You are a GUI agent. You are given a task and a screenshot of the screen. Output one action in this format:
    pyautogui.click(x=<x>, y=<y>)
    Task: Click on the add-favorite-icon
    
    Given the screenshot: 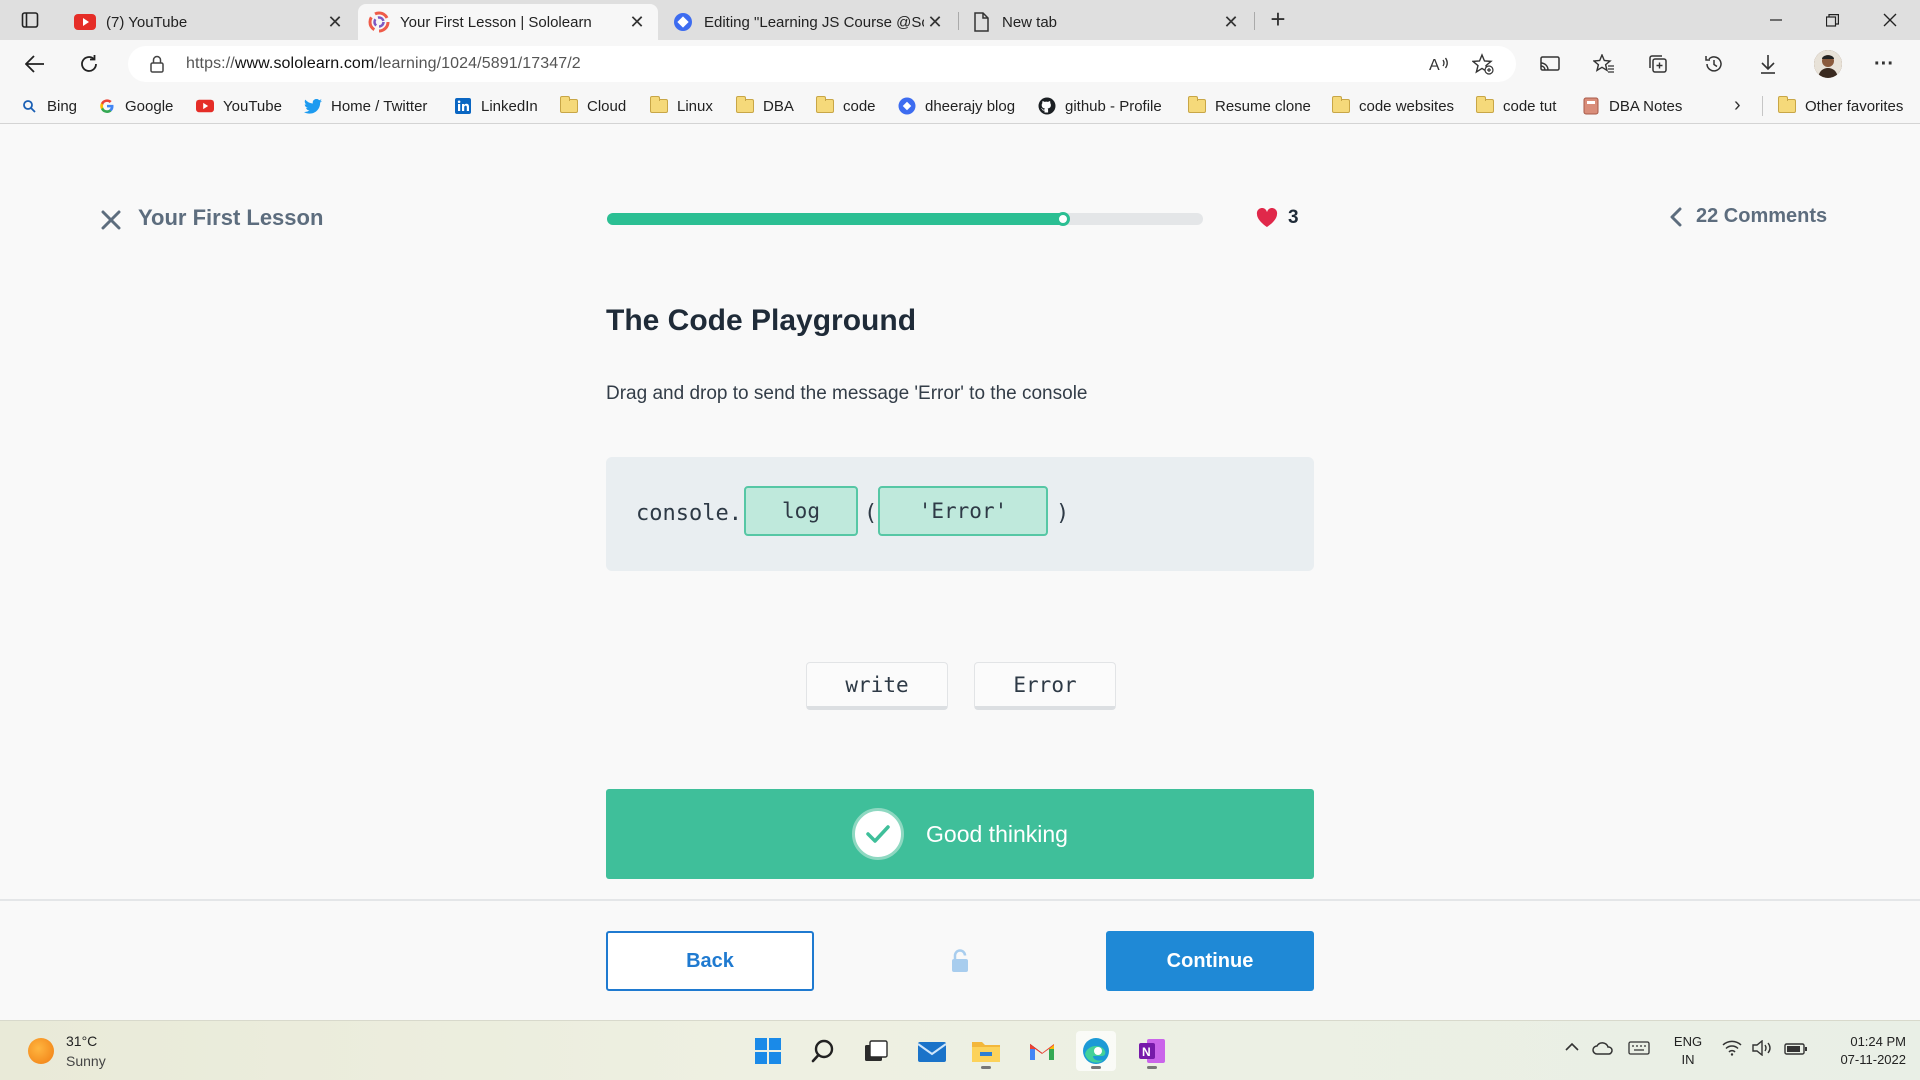 What is the action you would take?
    pyautogui.click(x=1483, y=64)
    